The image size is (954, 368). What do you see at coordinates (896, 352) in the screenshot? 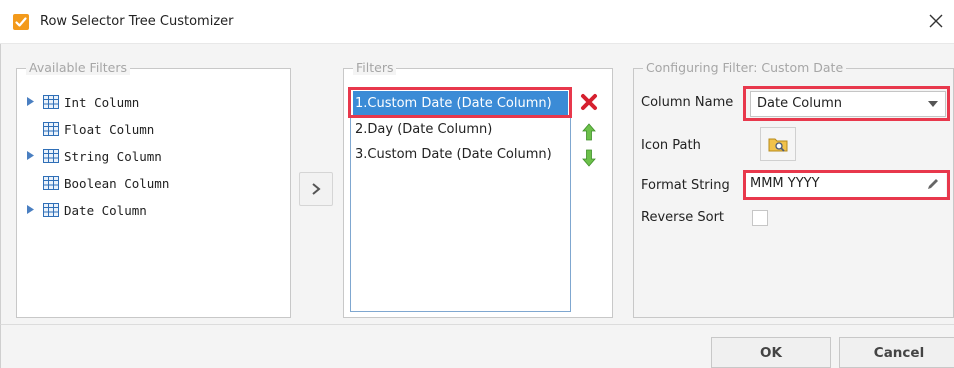
I see `cancel-button: Cancel` at bounding box center [896, 352].